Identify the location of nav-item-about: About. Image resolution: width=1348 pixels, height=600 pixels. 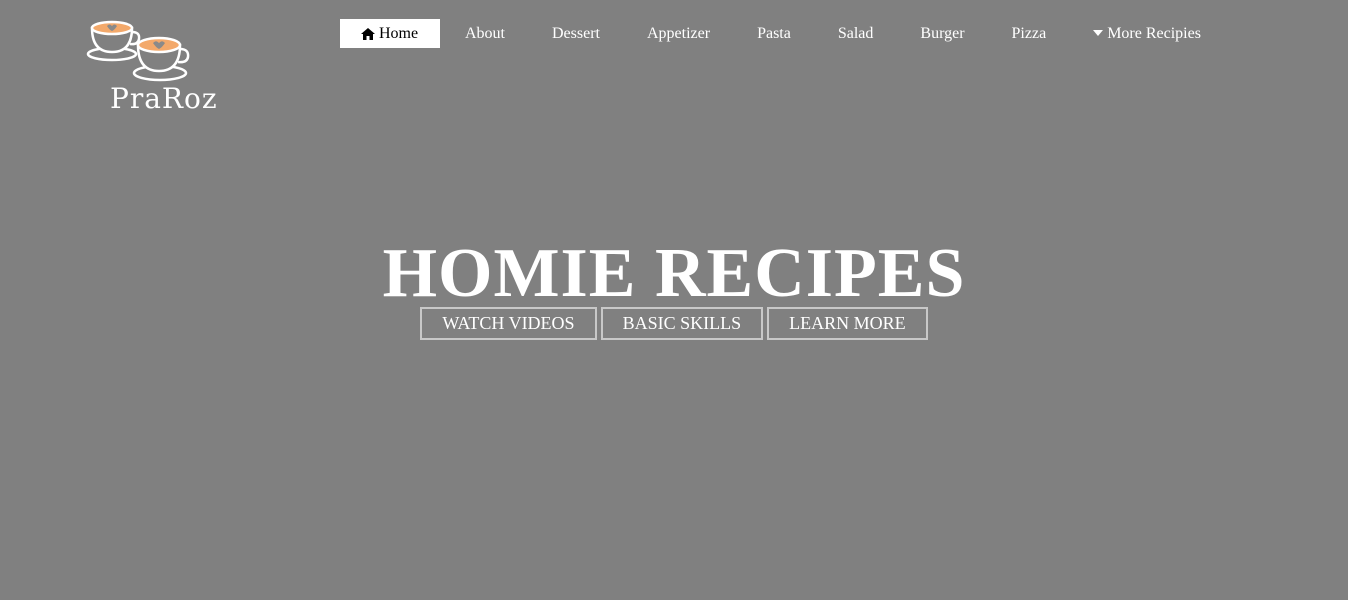
(483, 33).